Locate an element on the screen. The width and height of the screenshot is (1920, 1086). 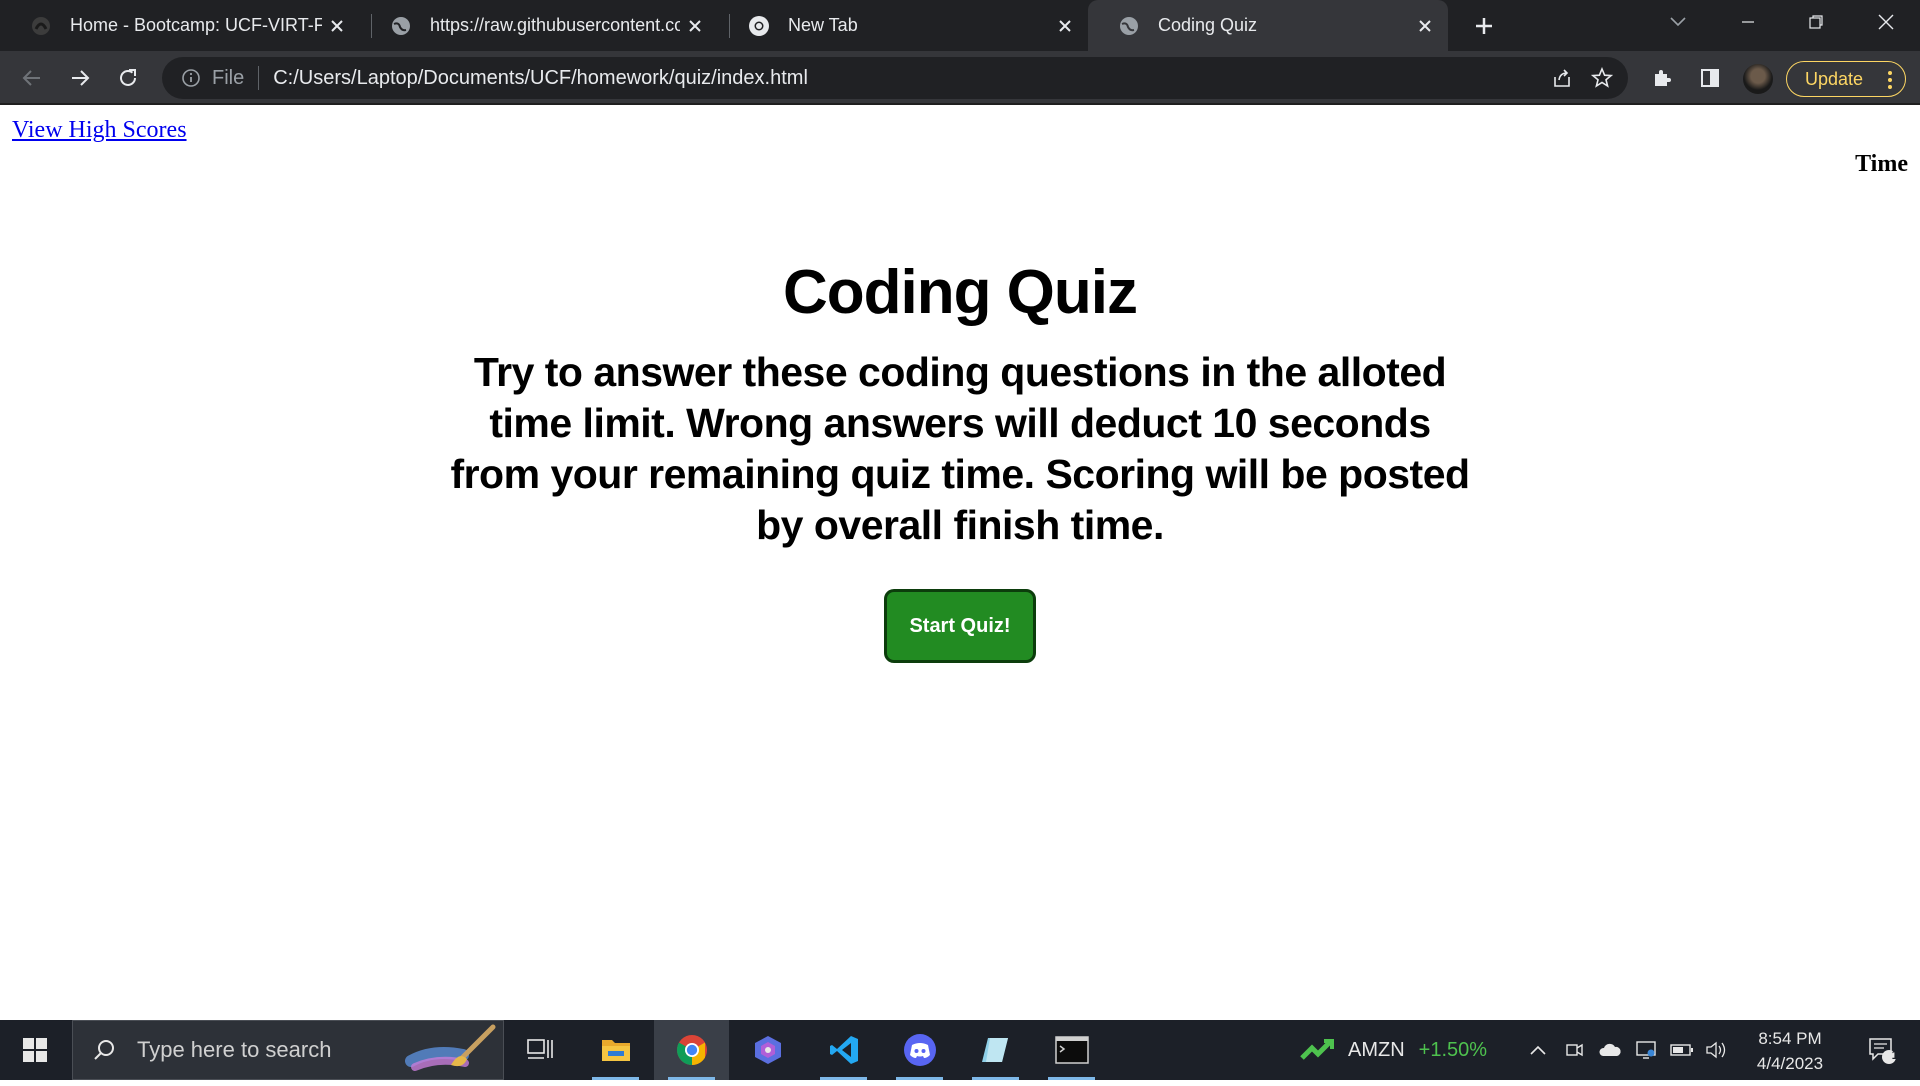
search-placeholder: Type here to search is located at coordinates (234, 1049).